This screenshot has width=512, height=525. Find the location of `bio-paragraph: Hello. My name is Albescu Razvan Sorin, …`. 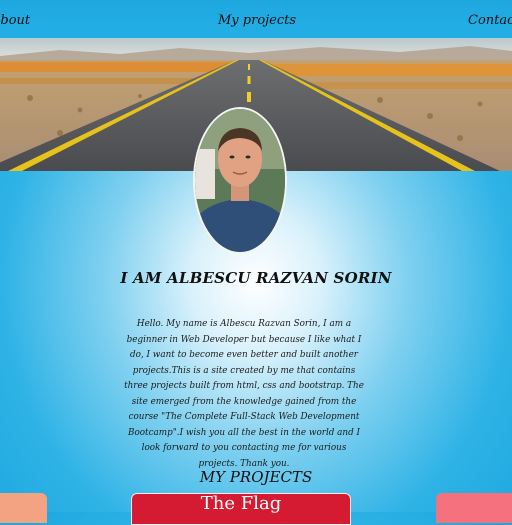

bio-paragraph: Hello. My name is Albescu Razvan Sorin, … is located at coordinates (244, 394).